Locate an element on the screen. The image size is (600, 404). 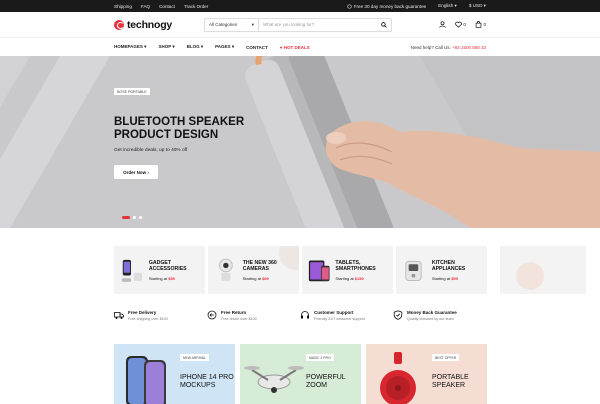
arrow-right-icon: › is located at coordinates (148, 172).